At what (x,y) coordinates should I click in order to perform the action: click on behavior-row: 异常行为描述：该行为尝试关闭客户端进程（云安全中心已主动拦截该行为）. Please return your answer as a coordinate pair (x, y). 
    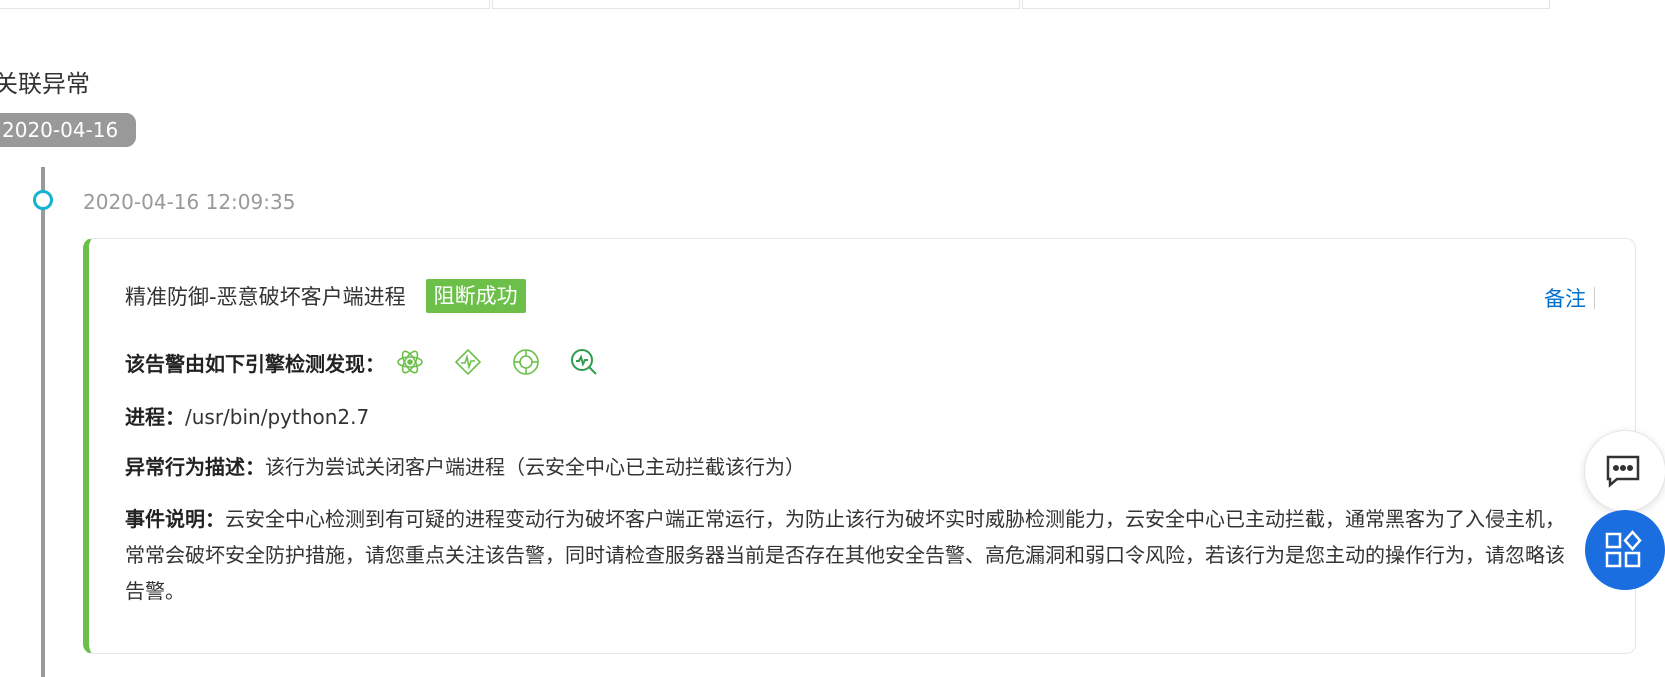
    Looking at the image, I should click on (465, 465).